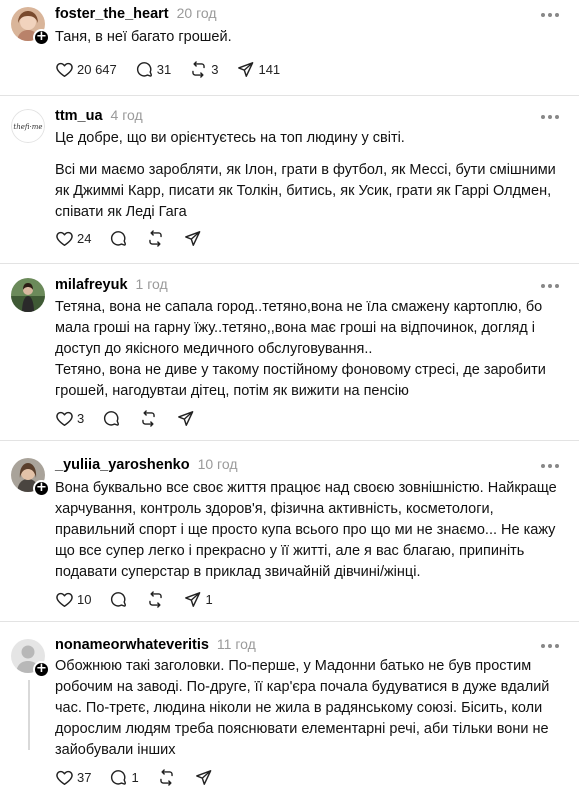  I want to click on action-bar: 10 1, so click(143, 599).